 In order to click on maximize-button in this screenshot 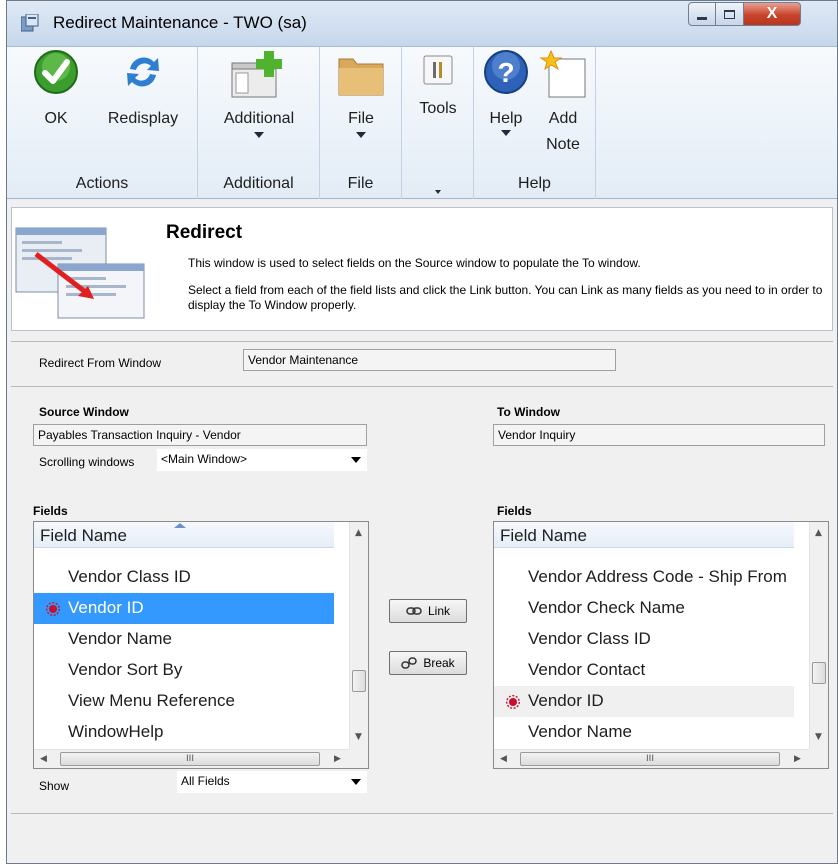, I will do `click(730, 14)`.